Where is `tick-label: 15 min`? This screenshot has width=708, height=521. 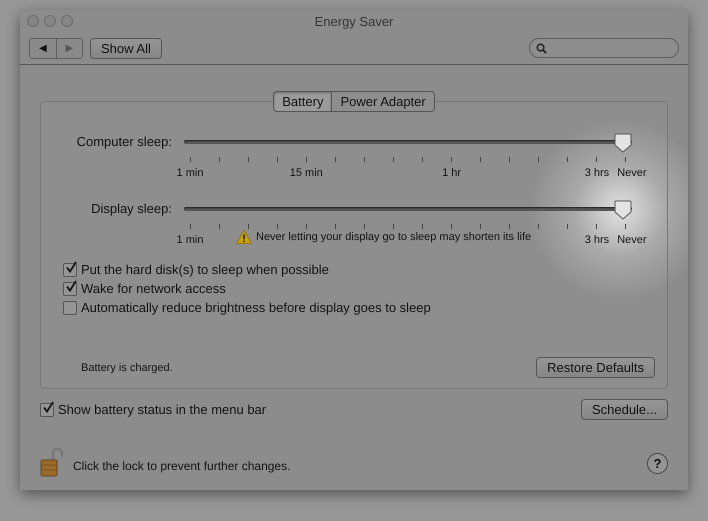
tick-label: 15 min is located at coordinates (306, 173).